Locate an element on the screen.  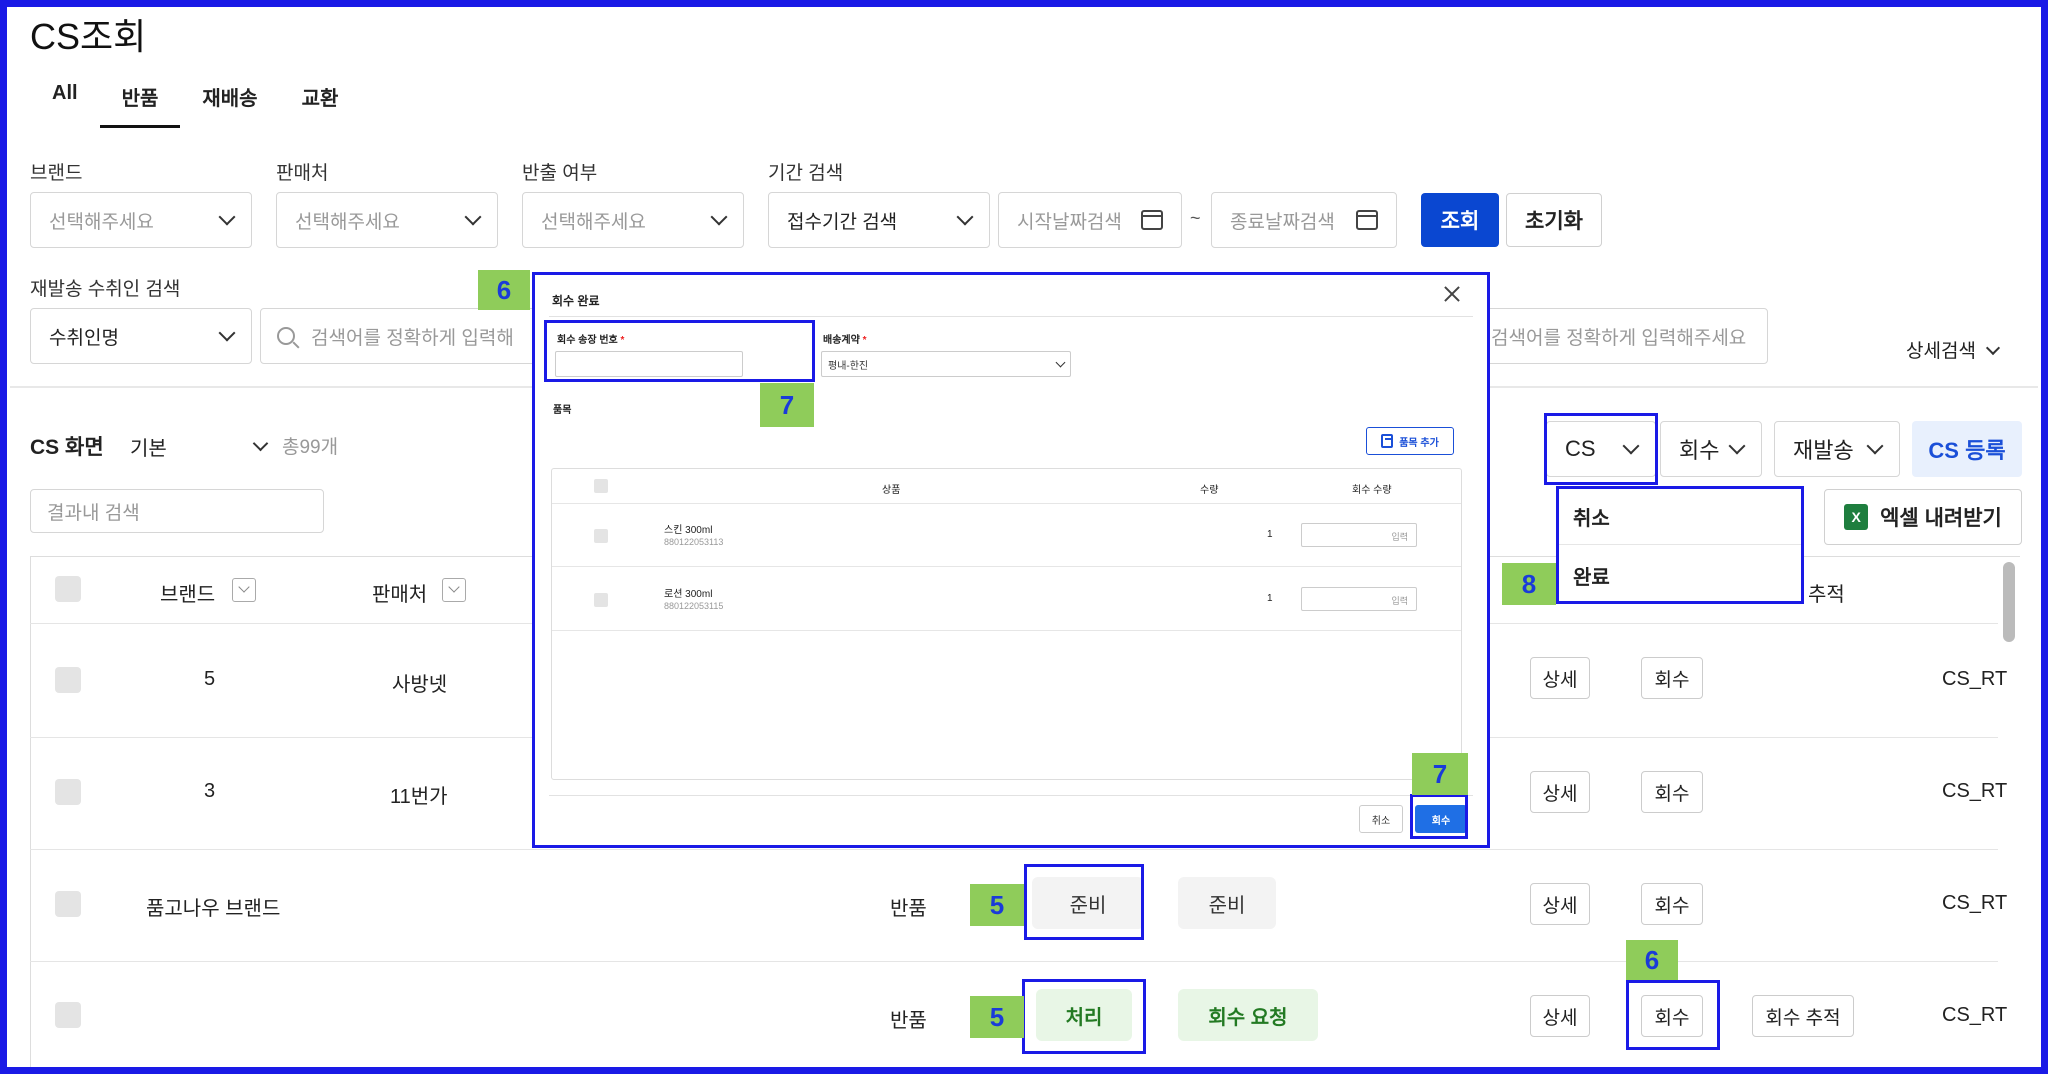
cs-dropdown-menu: 취소 완료 is located at coordinates (1680, 545).